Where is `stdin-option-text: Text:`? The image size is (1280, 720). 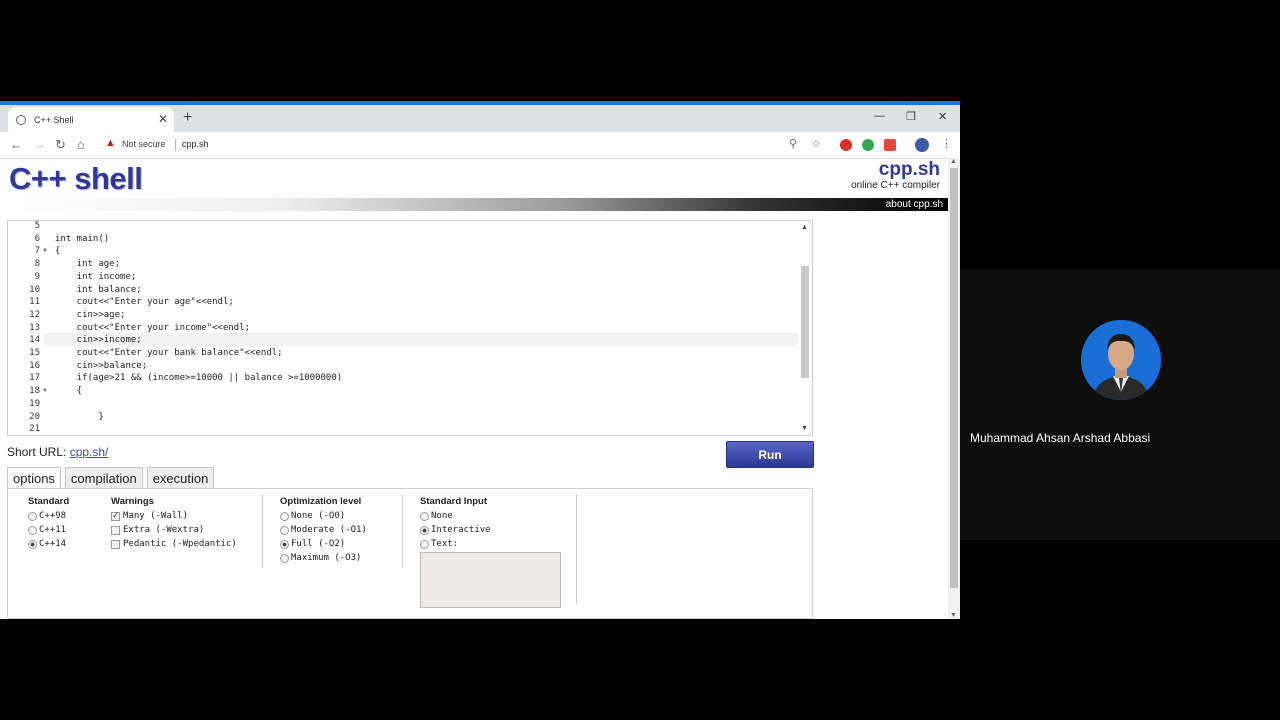 stdin-option-text: Text: is located at coordinates (490, 544).